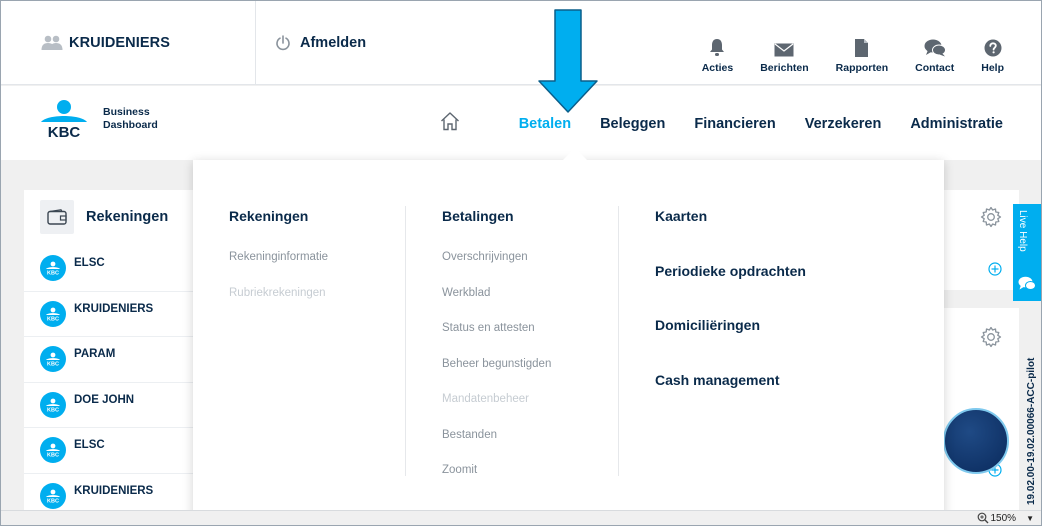 Image resolution: width=1042 pixels, height=526 pixels. What do you see at coordinates (575, 154) in the screenshot?
I see `mega-menu-caret` at bounding box center [575, 154].